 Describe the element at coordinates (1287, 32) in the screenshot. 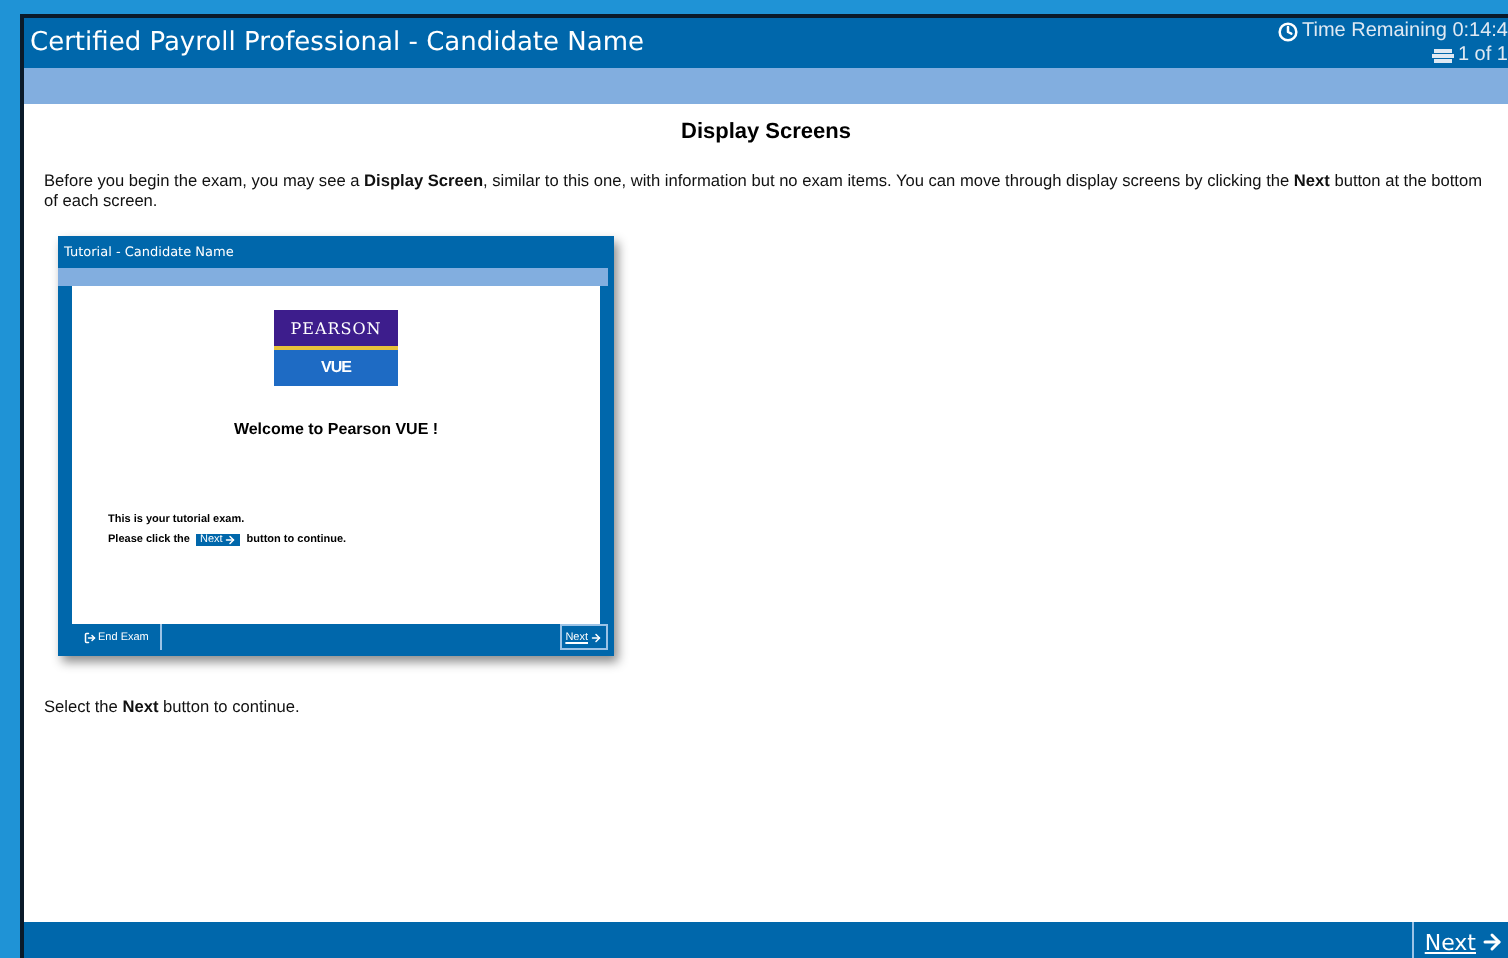

I see `clock-icon` at that location.